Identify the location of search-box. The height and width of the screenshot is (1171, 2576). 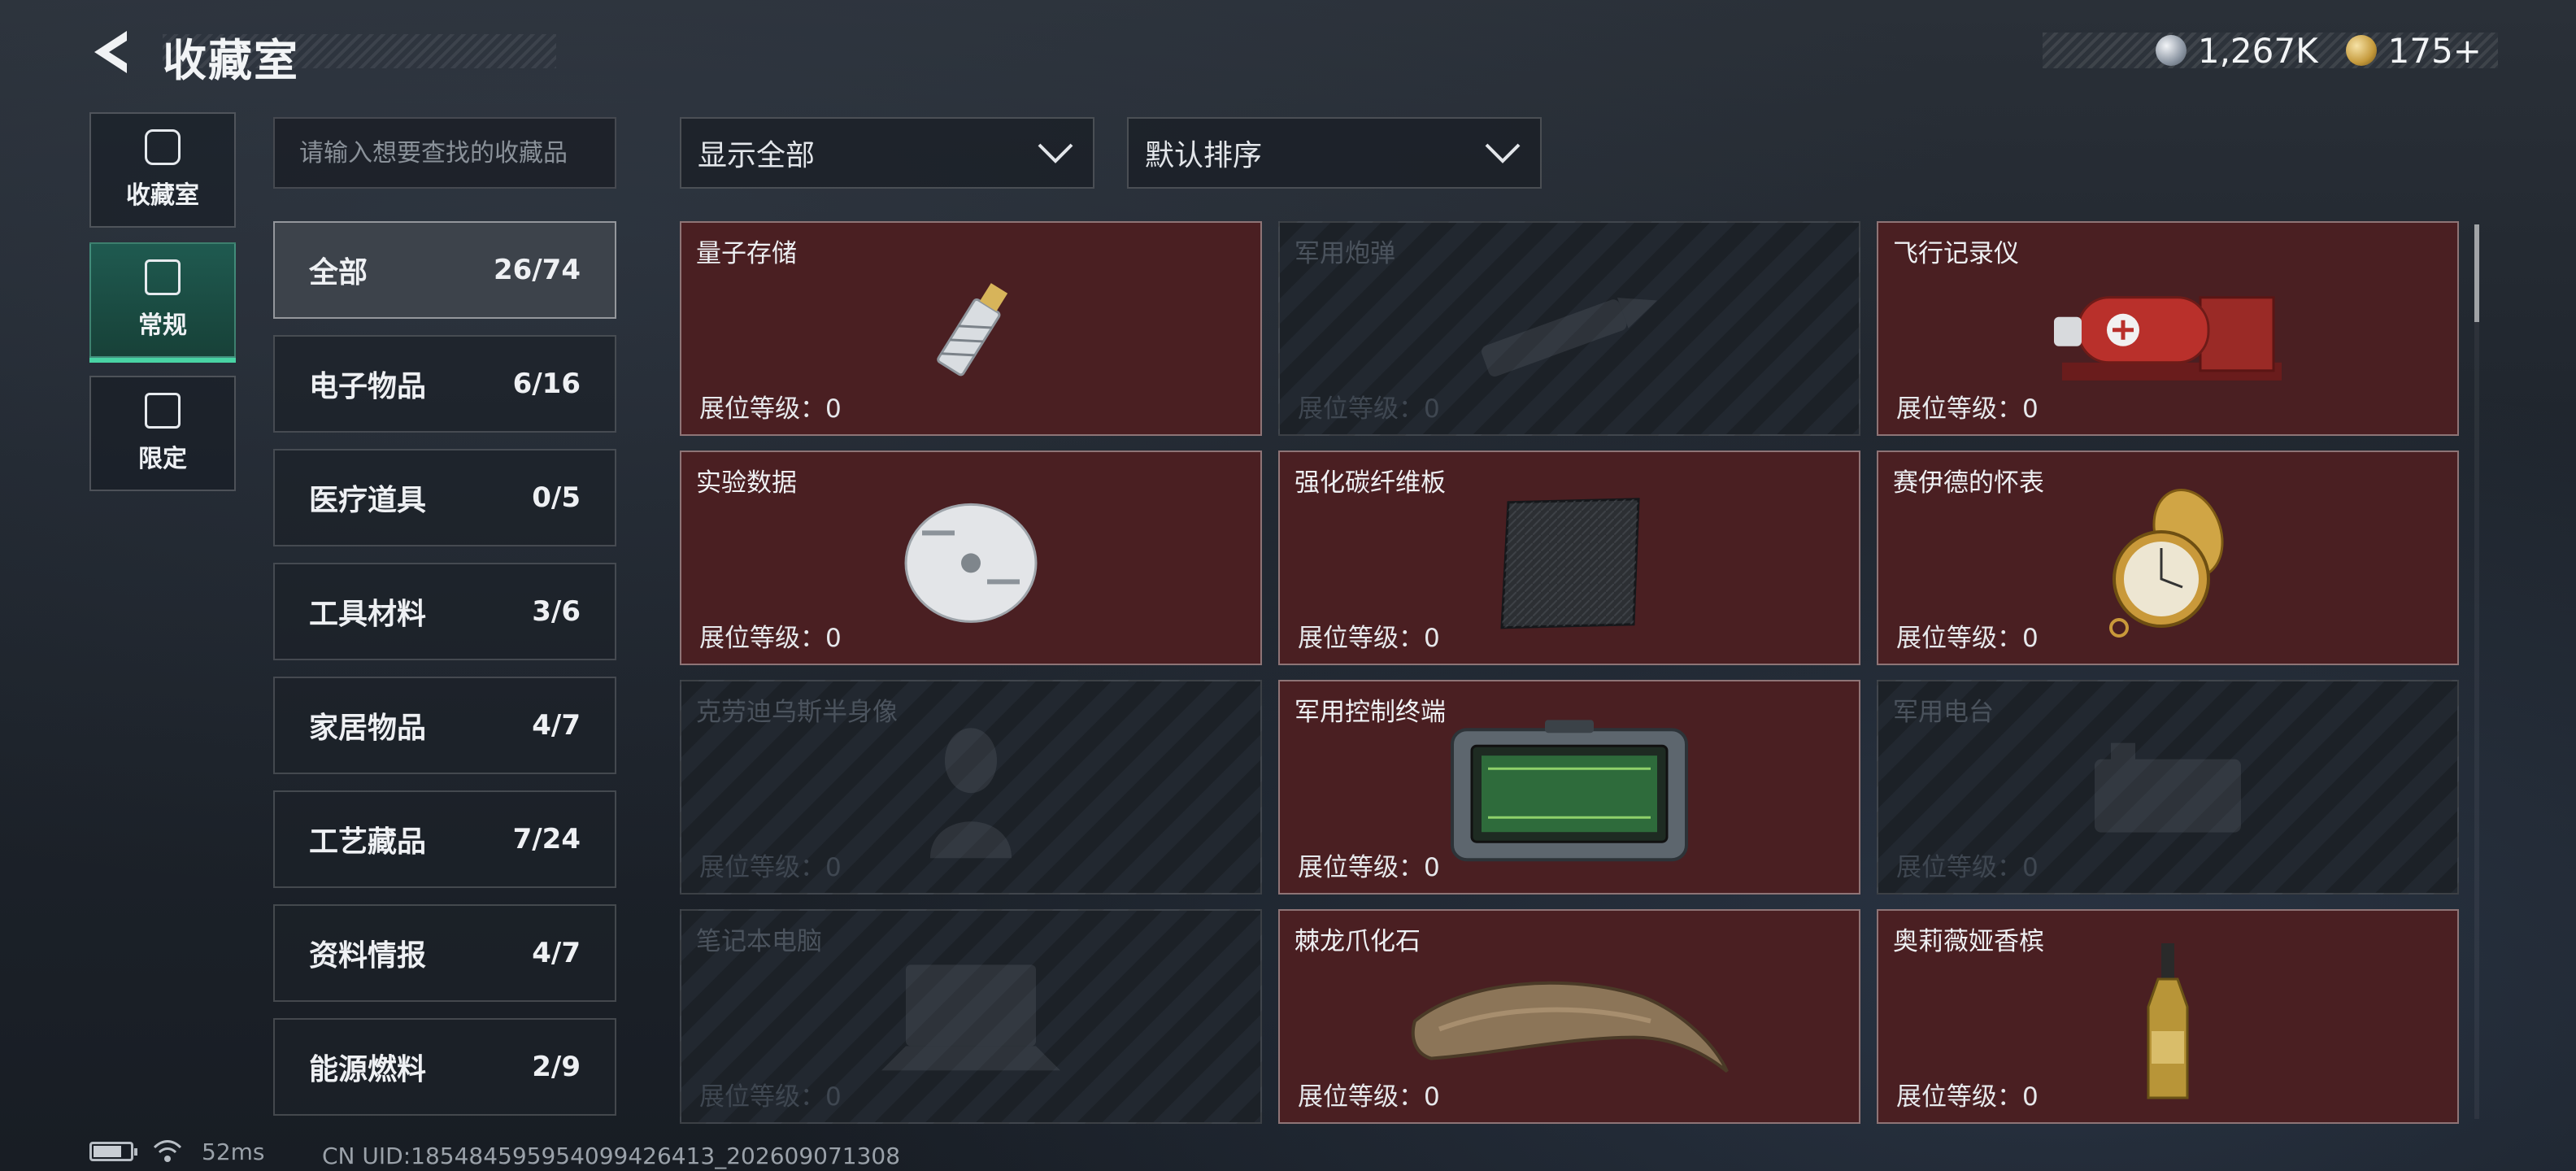
(444, 153).